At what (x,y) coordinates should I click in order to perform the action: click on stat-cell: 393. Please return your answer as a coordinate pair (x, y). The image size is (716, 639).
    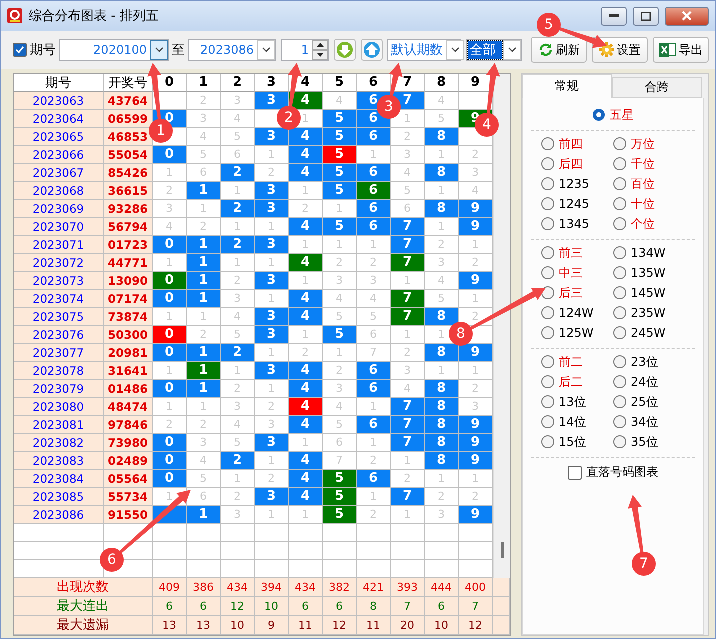
    Looking at the image, I should click on (408, 587).